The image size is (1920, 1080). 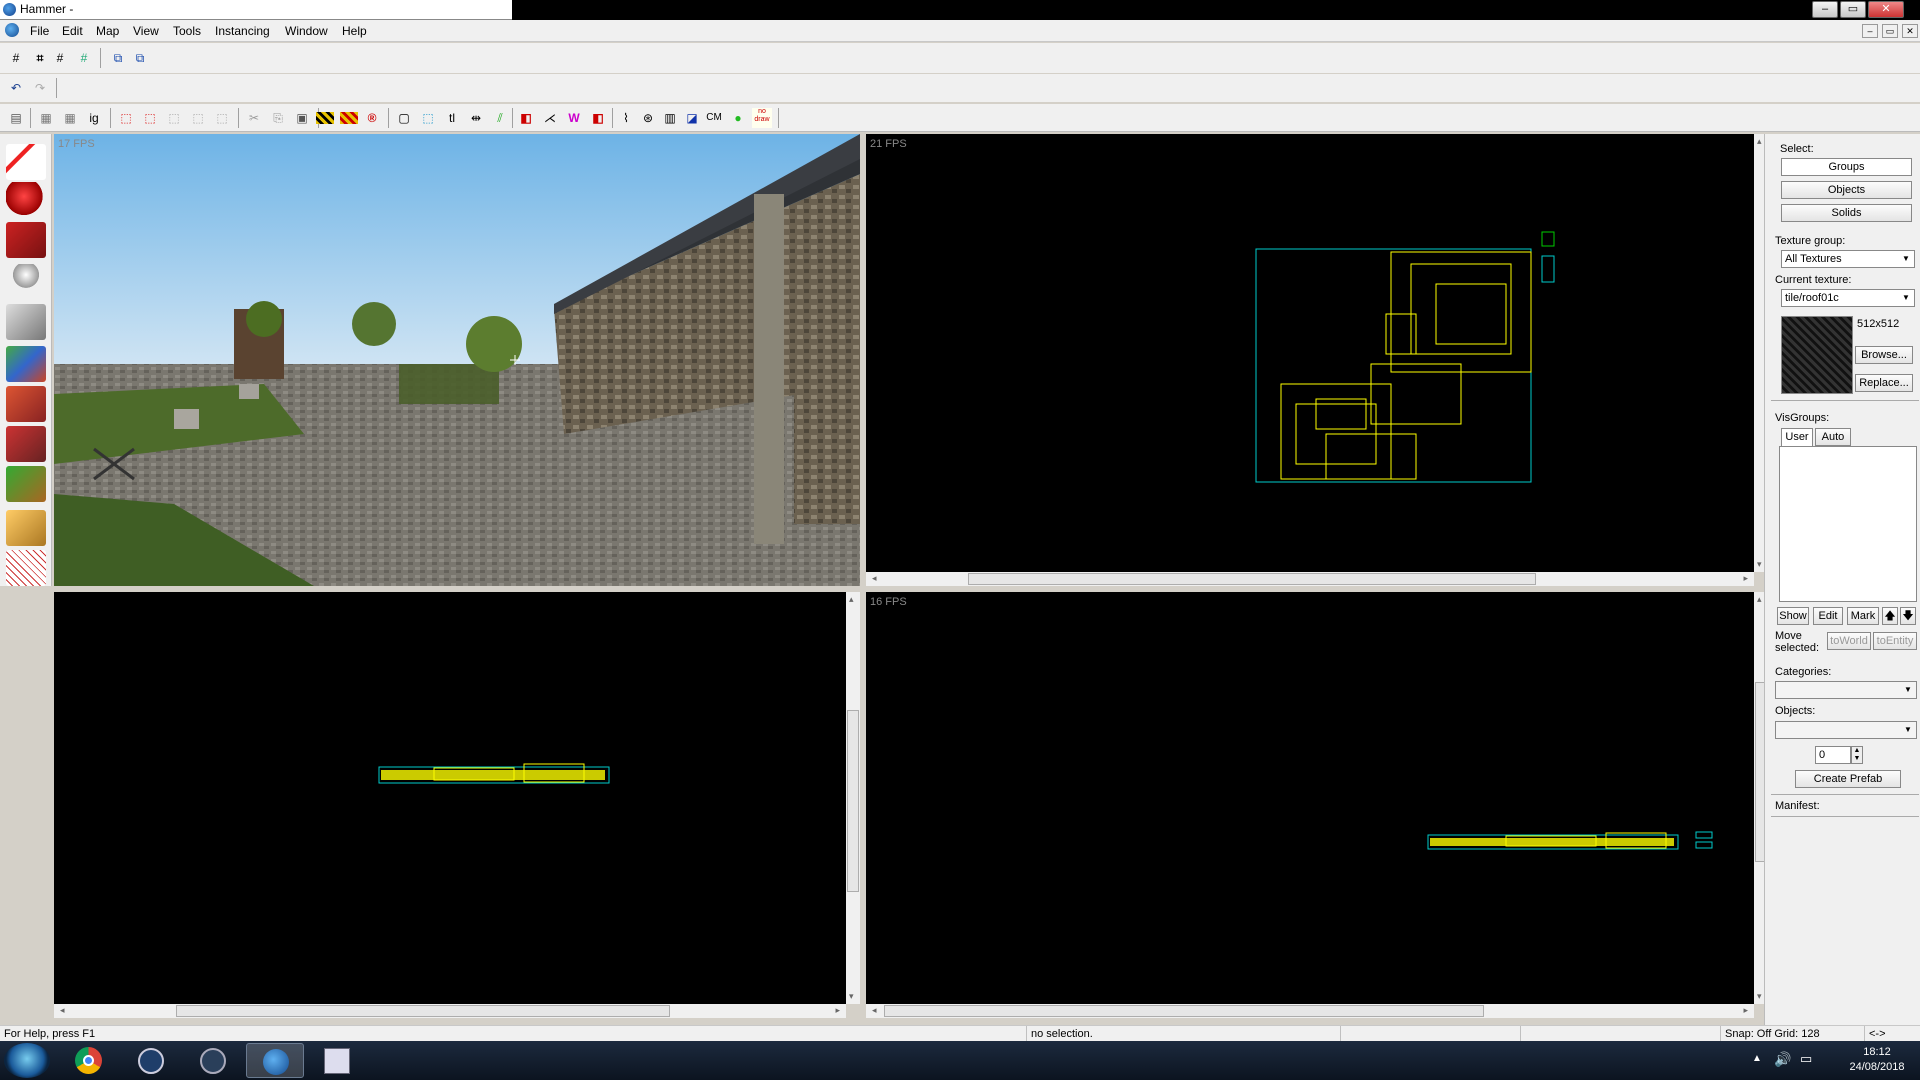 I want to click on select-area-icon: ⬚, so click(x=428, y=118).